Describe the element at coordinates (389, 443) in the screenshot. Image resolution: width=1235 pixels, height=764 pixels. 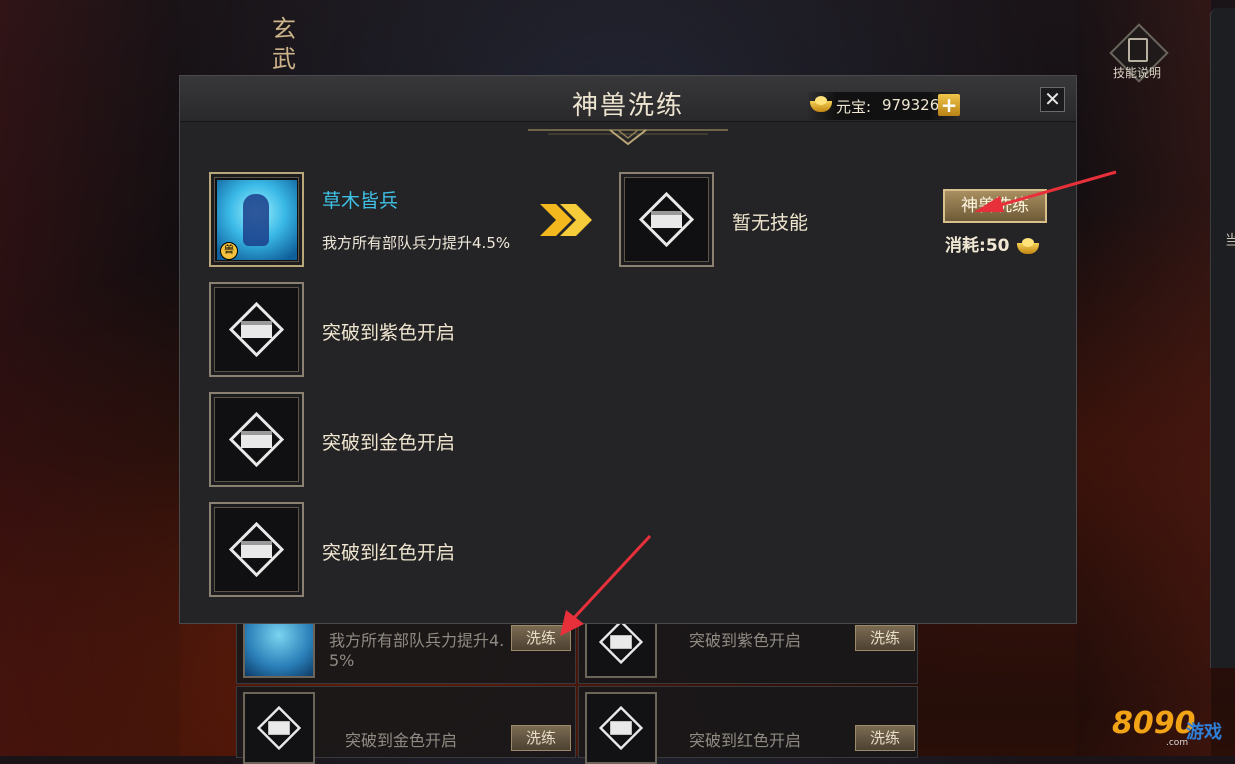
I see `locked-slot-text: 突破到金色开启` at that location.